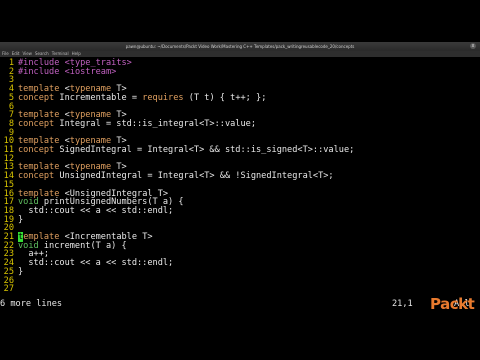 The image size is (480, 360). Describe the element at coordinates (240, 304) in the screenshot. I see `status-bar: 6 more lines 21,1 All` at that location.